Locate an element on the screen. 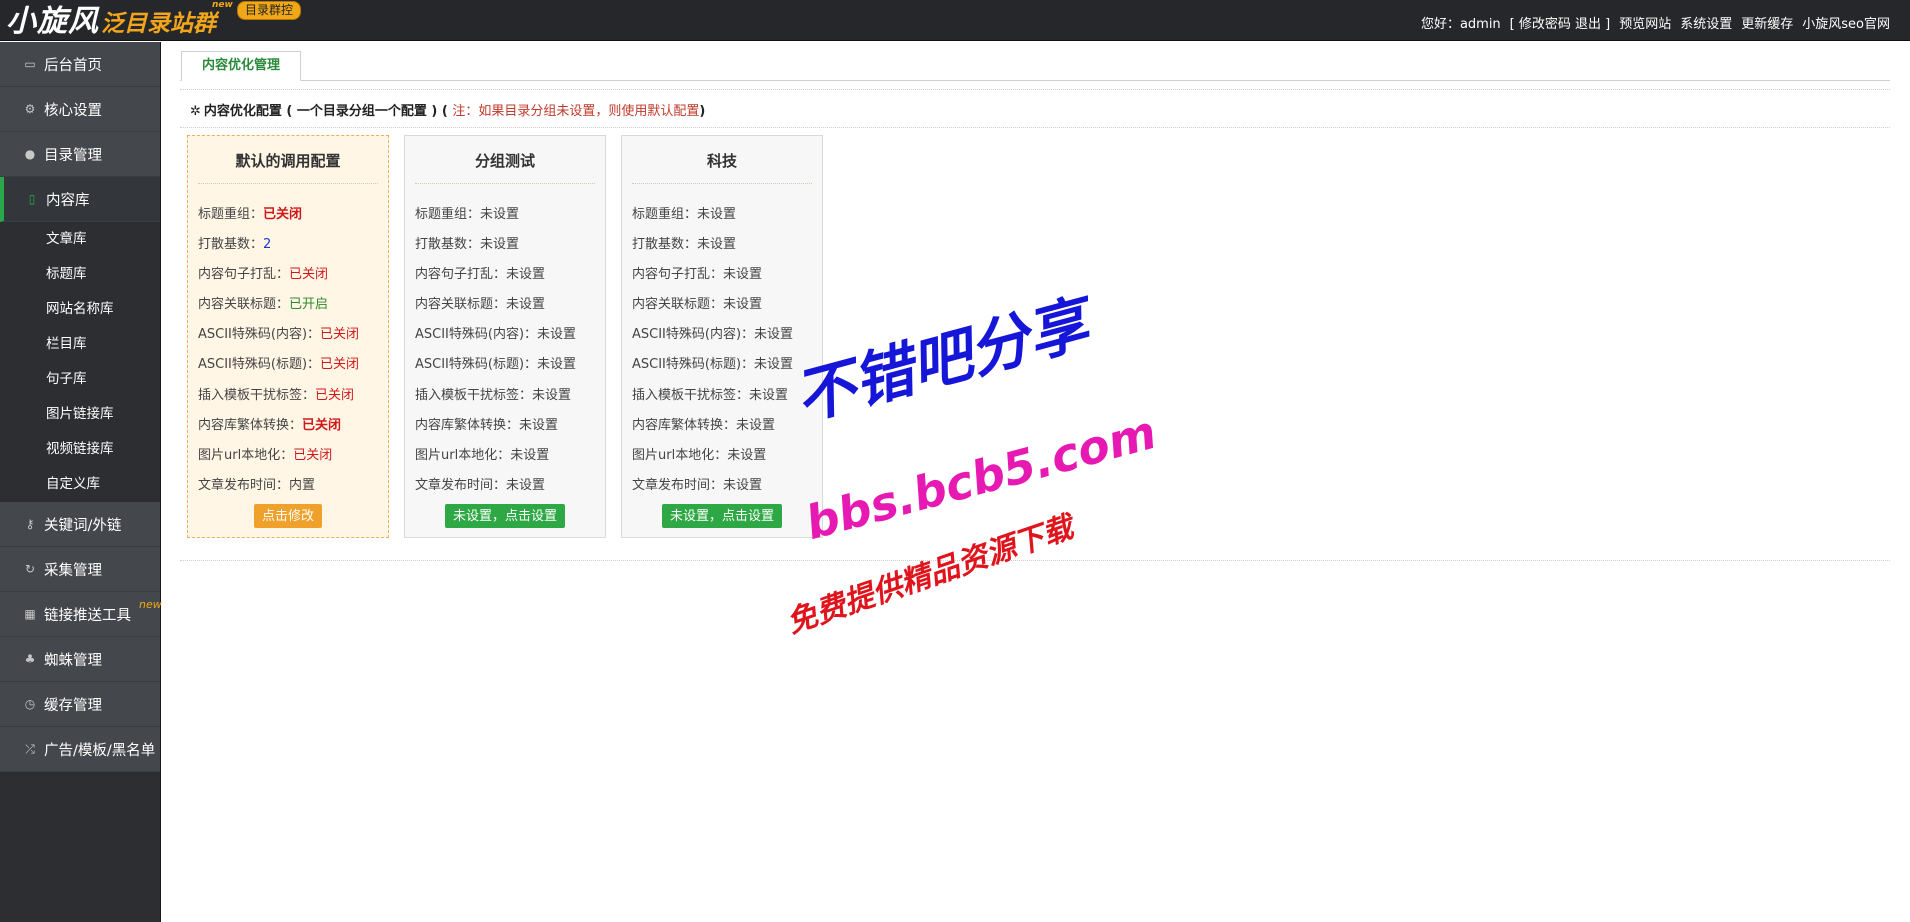 Image resolution: width=1910 pixels, height=922 pixels. sidebar-item-cache: ◷ 缓存管理 is located at coordinates (80, 704).